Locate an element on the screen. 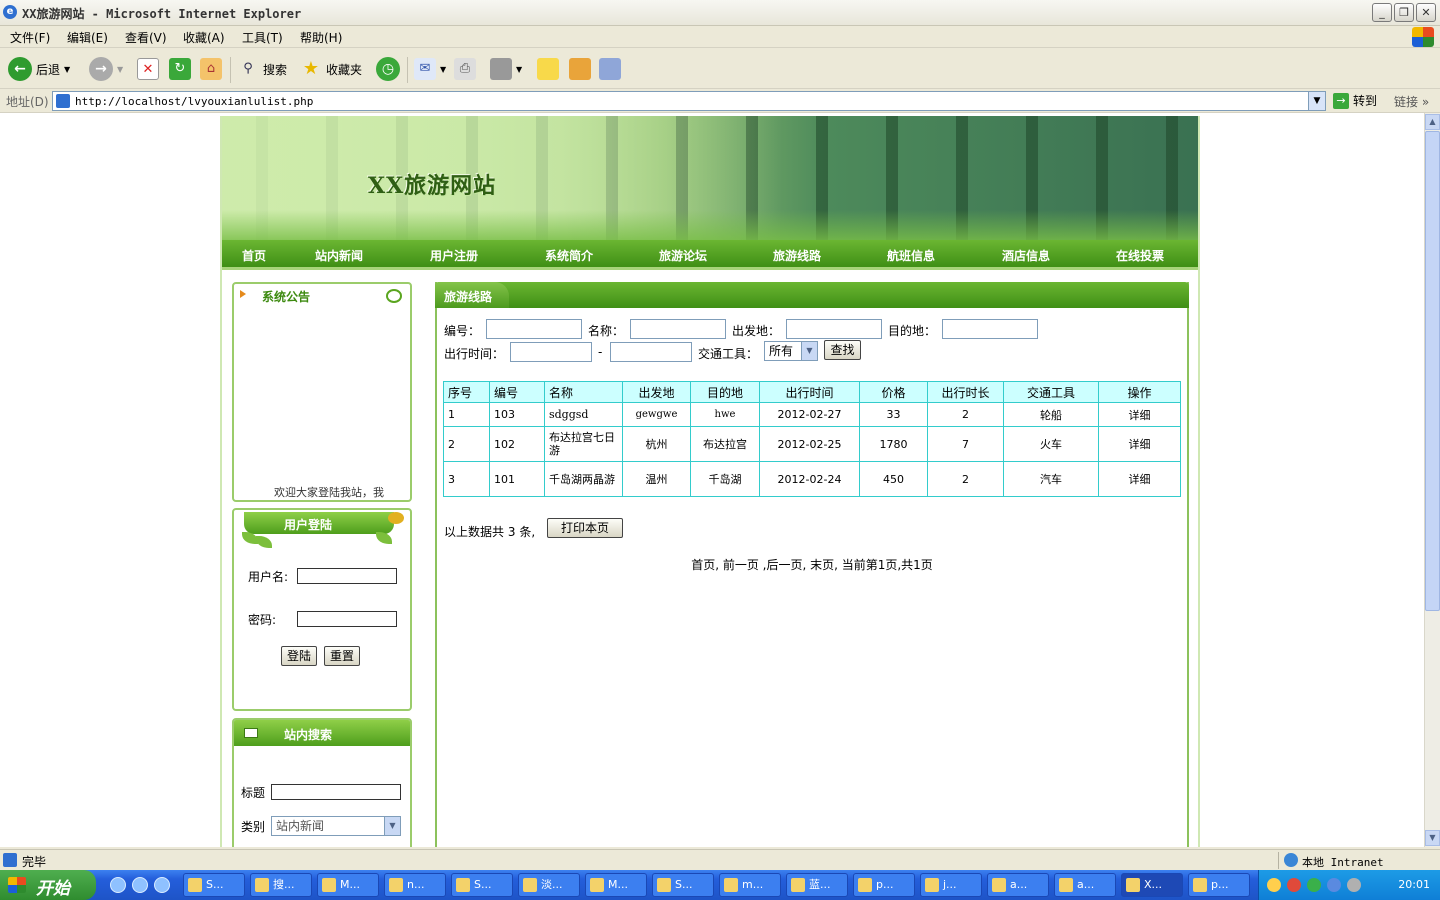 The width and height of the screenshot is (1440, 900). pager: 首页, 前一页 ,后一页, 末页, 当前第1页,共1页 is located at coordinates (812, 564).